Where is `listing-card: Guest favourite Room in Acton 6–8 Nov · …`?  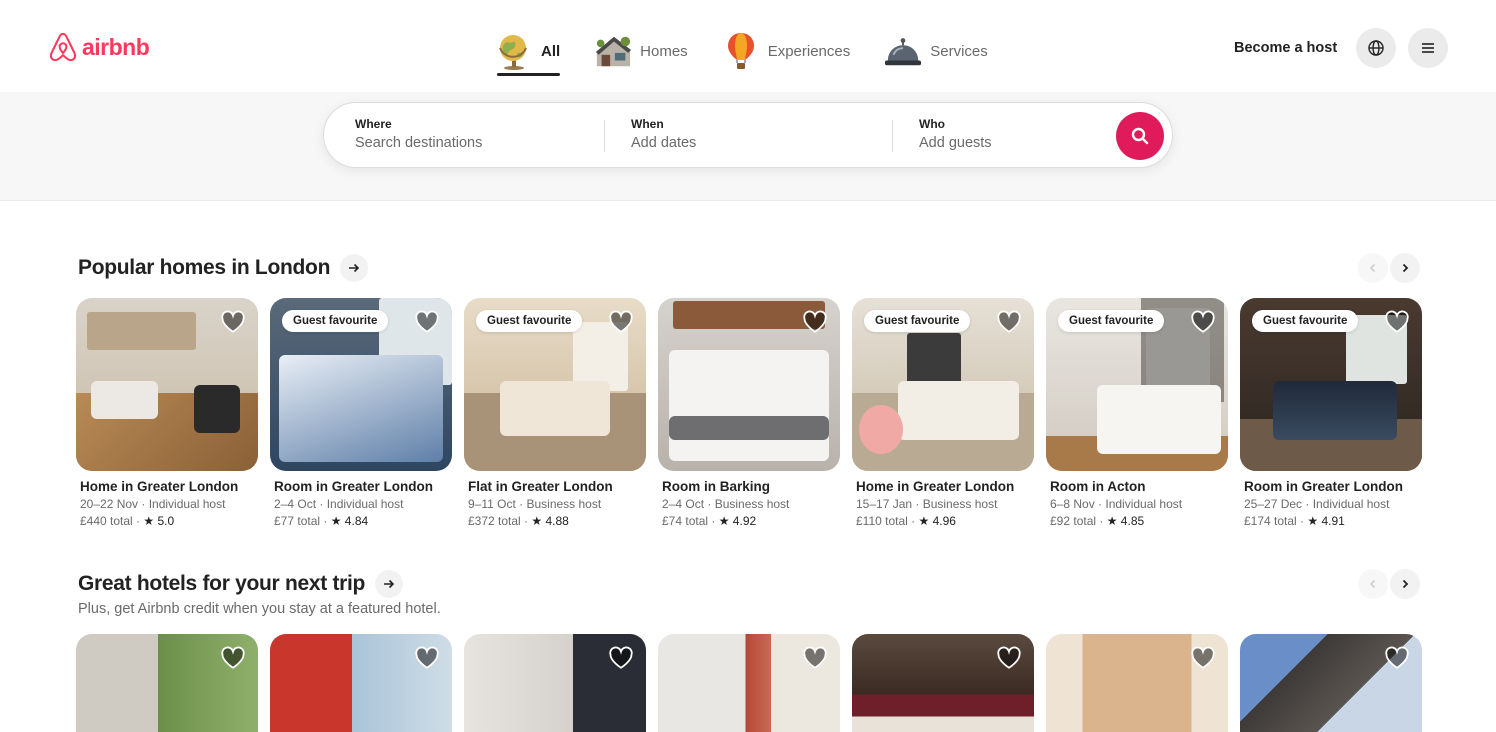
listing-card: Guest favourite Room in Acton 6–8 Nov · … is located at coordinates (1137, 413).